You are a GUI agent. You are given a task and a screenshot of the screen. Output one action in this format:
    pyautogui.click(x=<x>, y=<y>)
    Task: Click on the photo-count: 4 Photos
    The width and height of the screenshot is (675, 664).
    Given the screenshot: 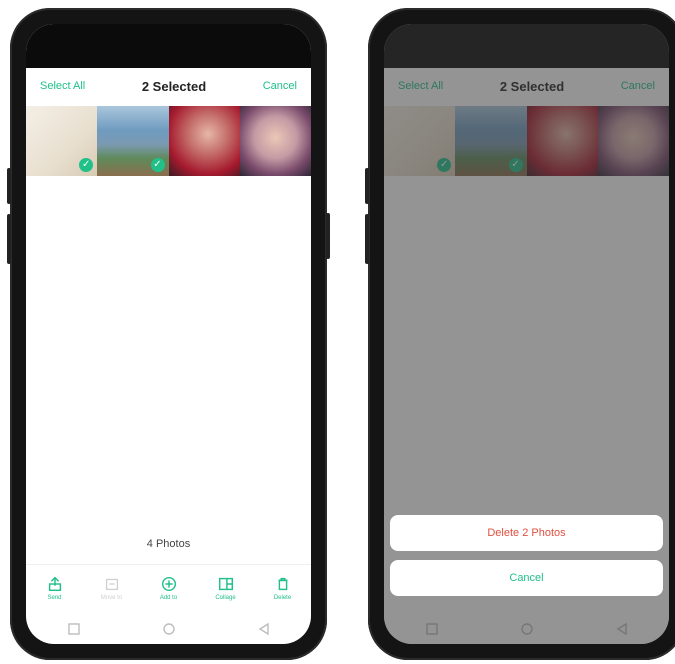 What is the action you would take?
    pyautogui.click(x=168, y=544)
    